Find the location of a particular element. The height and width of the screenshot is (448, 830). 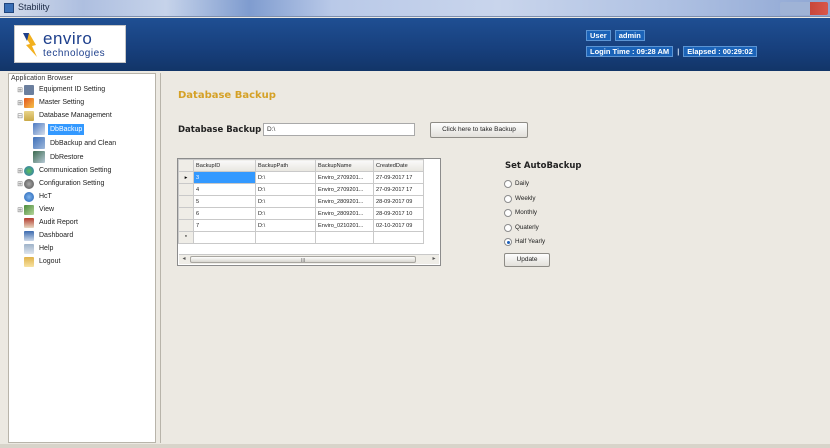

radio-half-yearly: Half Yearly is located at coordinates (524, 241).